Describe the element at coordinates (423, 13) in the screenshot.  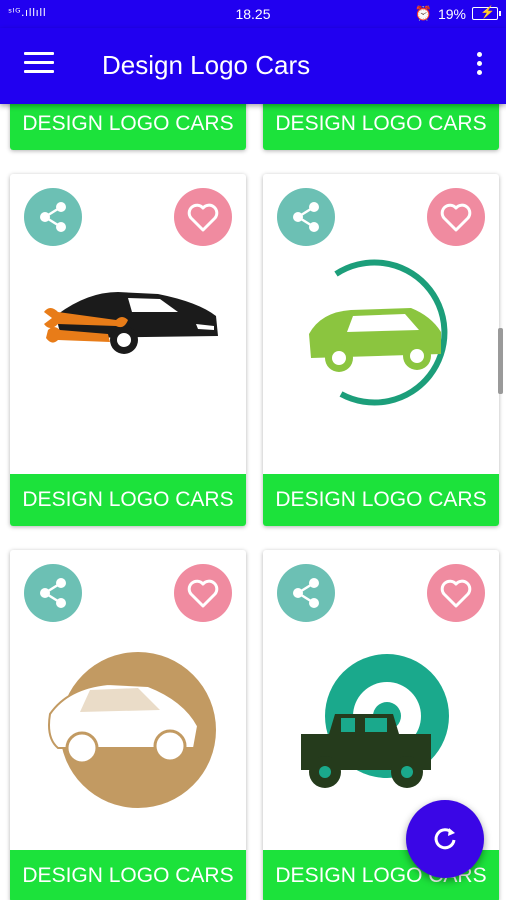
I see `alarm-icon: ⏰` at that location.